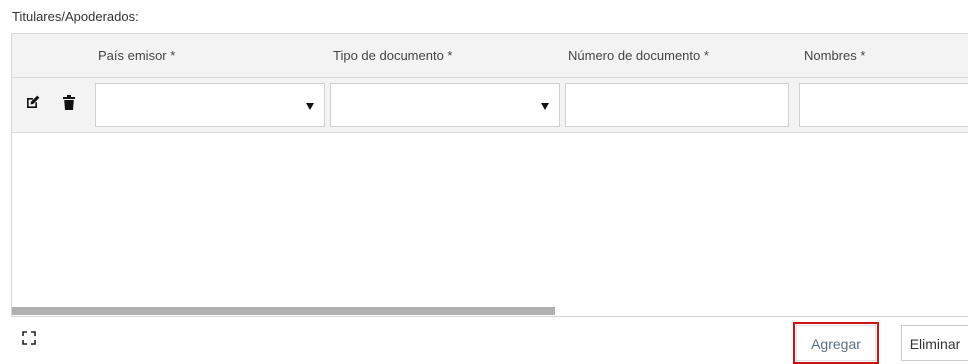 The height and width of the screenshot is (364, 968). Describe the element at coordinates (29, 338) in the screenshot. I see `fullscreen-icon` at that location.